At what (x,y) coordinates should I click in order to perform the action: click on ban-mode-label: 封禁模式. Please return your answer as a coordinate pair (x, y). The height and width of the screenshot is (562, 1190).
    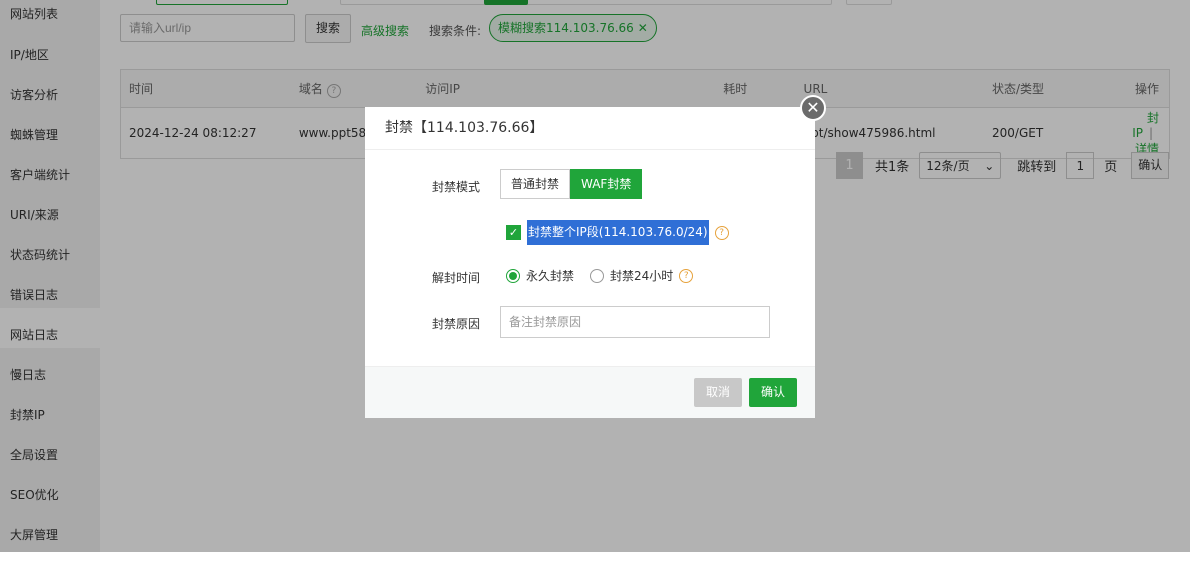
    Looking at the image, I should click on (456, 187).